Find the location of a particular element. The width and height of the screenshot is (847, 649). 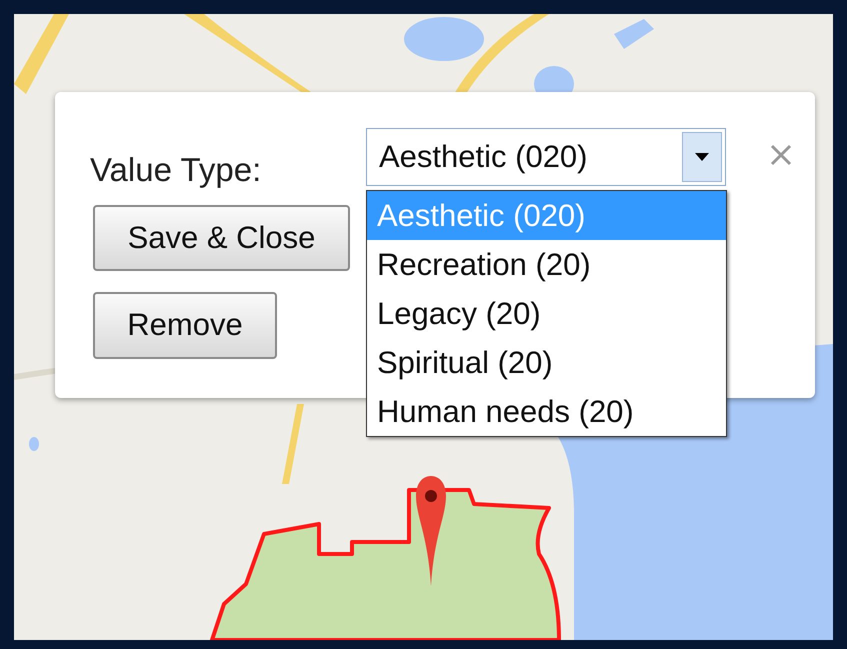

dialog-button: Remove is located at coordinates (185, 325).